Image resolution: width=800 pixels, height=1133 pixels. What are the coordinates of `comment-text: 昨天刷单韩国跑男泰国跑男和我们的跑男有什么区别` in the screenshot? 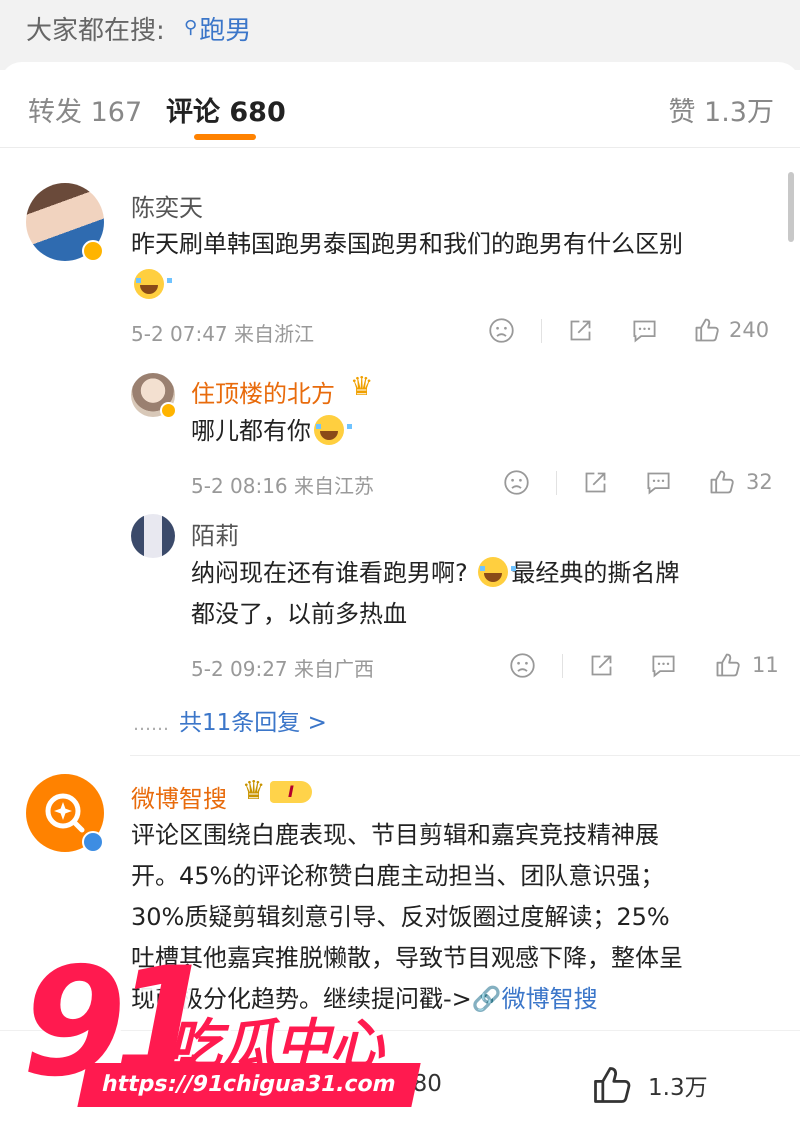 It's located at (456, 265).